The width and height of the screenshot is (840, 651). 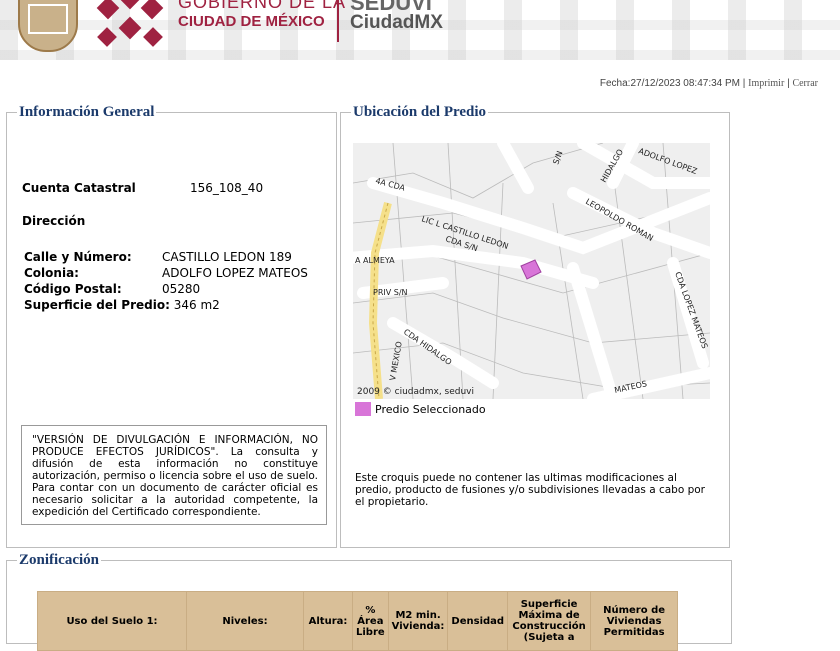 I want to click on column-header: % Área Libre, so click(x=370, y=621).